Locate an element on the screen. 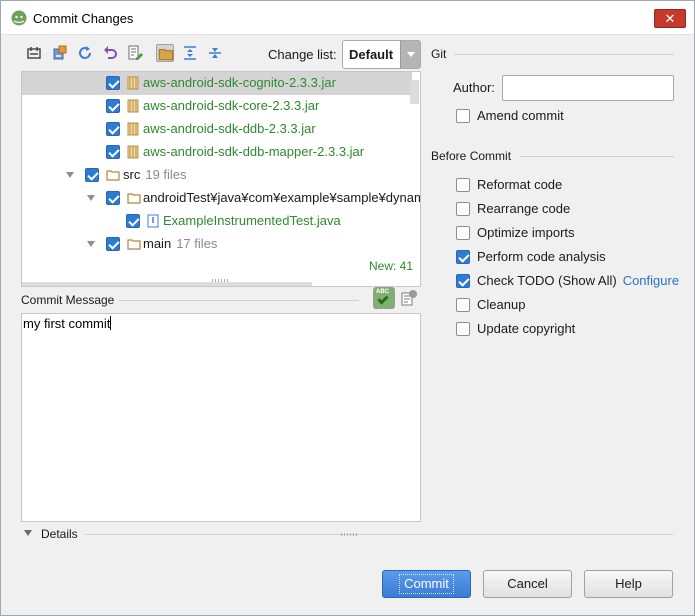 This screenshot has width=695, height=616. file-name: aws-android-sdk-ddb-mapper-2.3.3.jar is located at coordinates (254, 151).